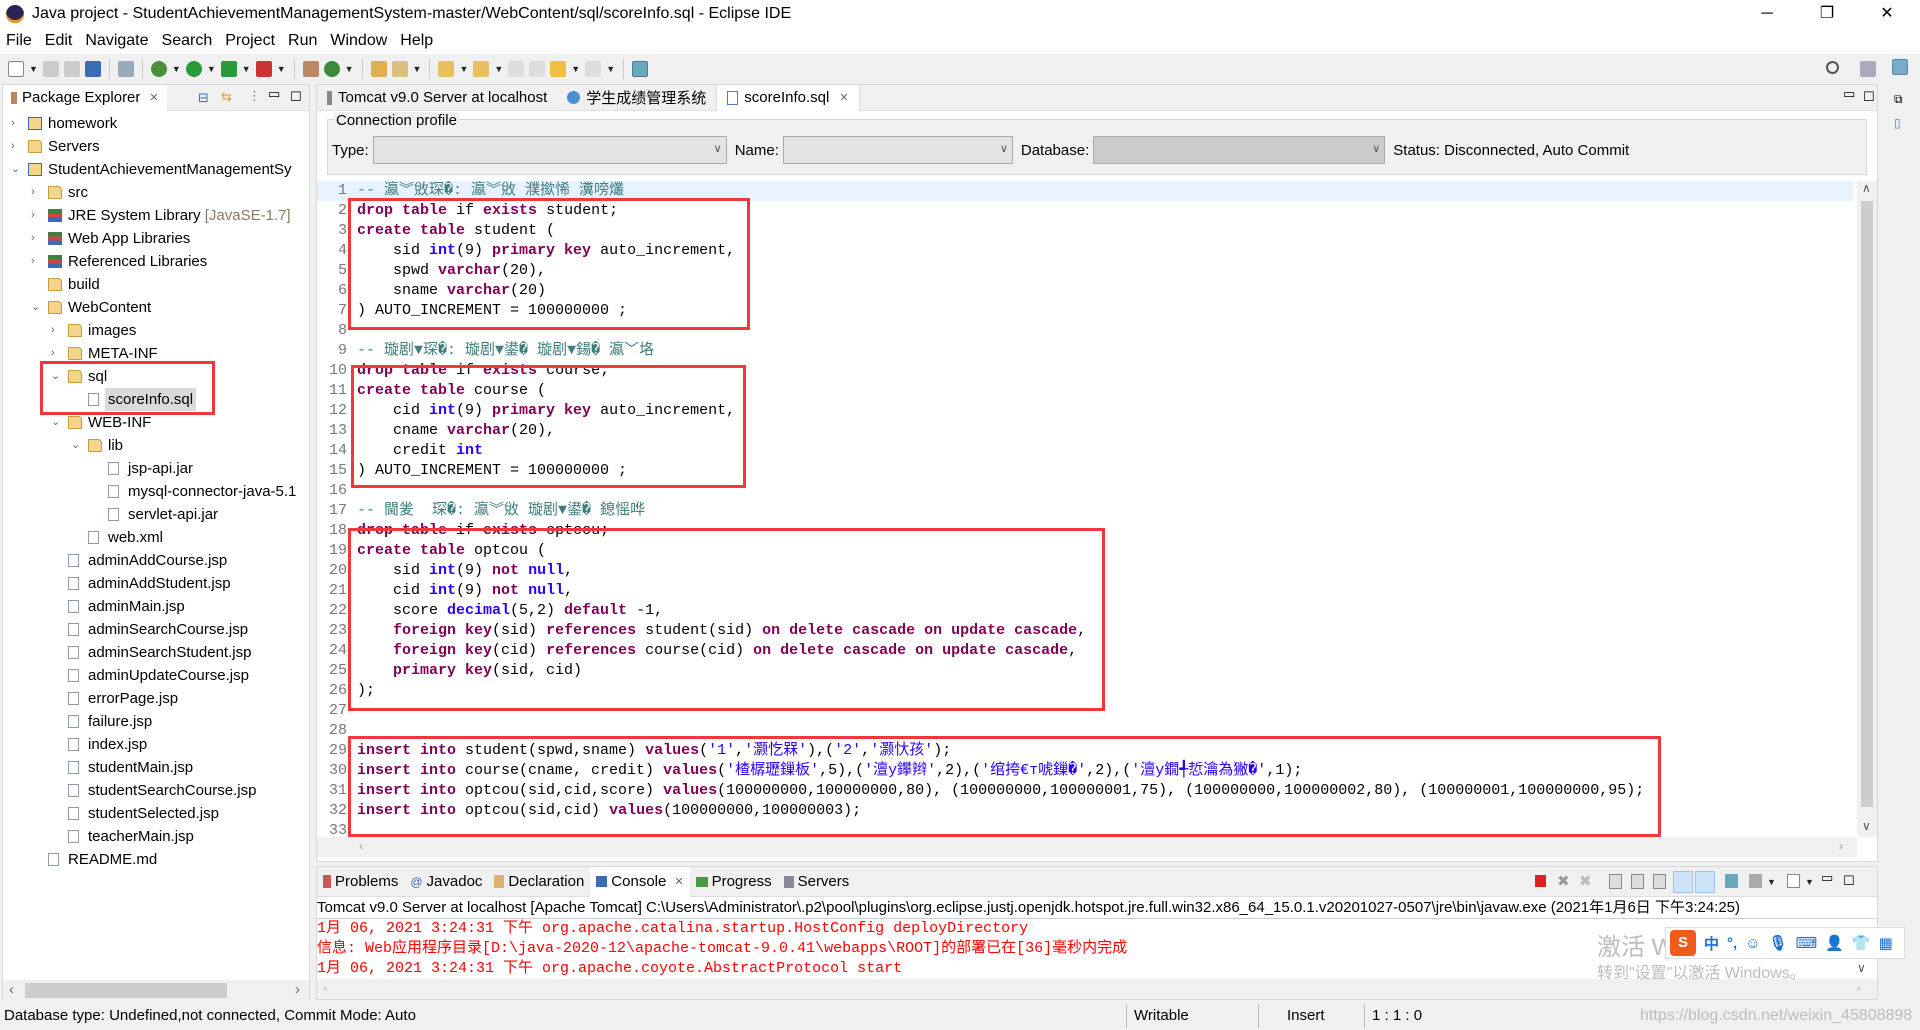 Image resolution: width=1920 pixels, height=1030 pixels. What do you see at coordinates (678, 881) in the screenshot?
I see `close-tab-icon: ✕` at bounding box center [678, 881].